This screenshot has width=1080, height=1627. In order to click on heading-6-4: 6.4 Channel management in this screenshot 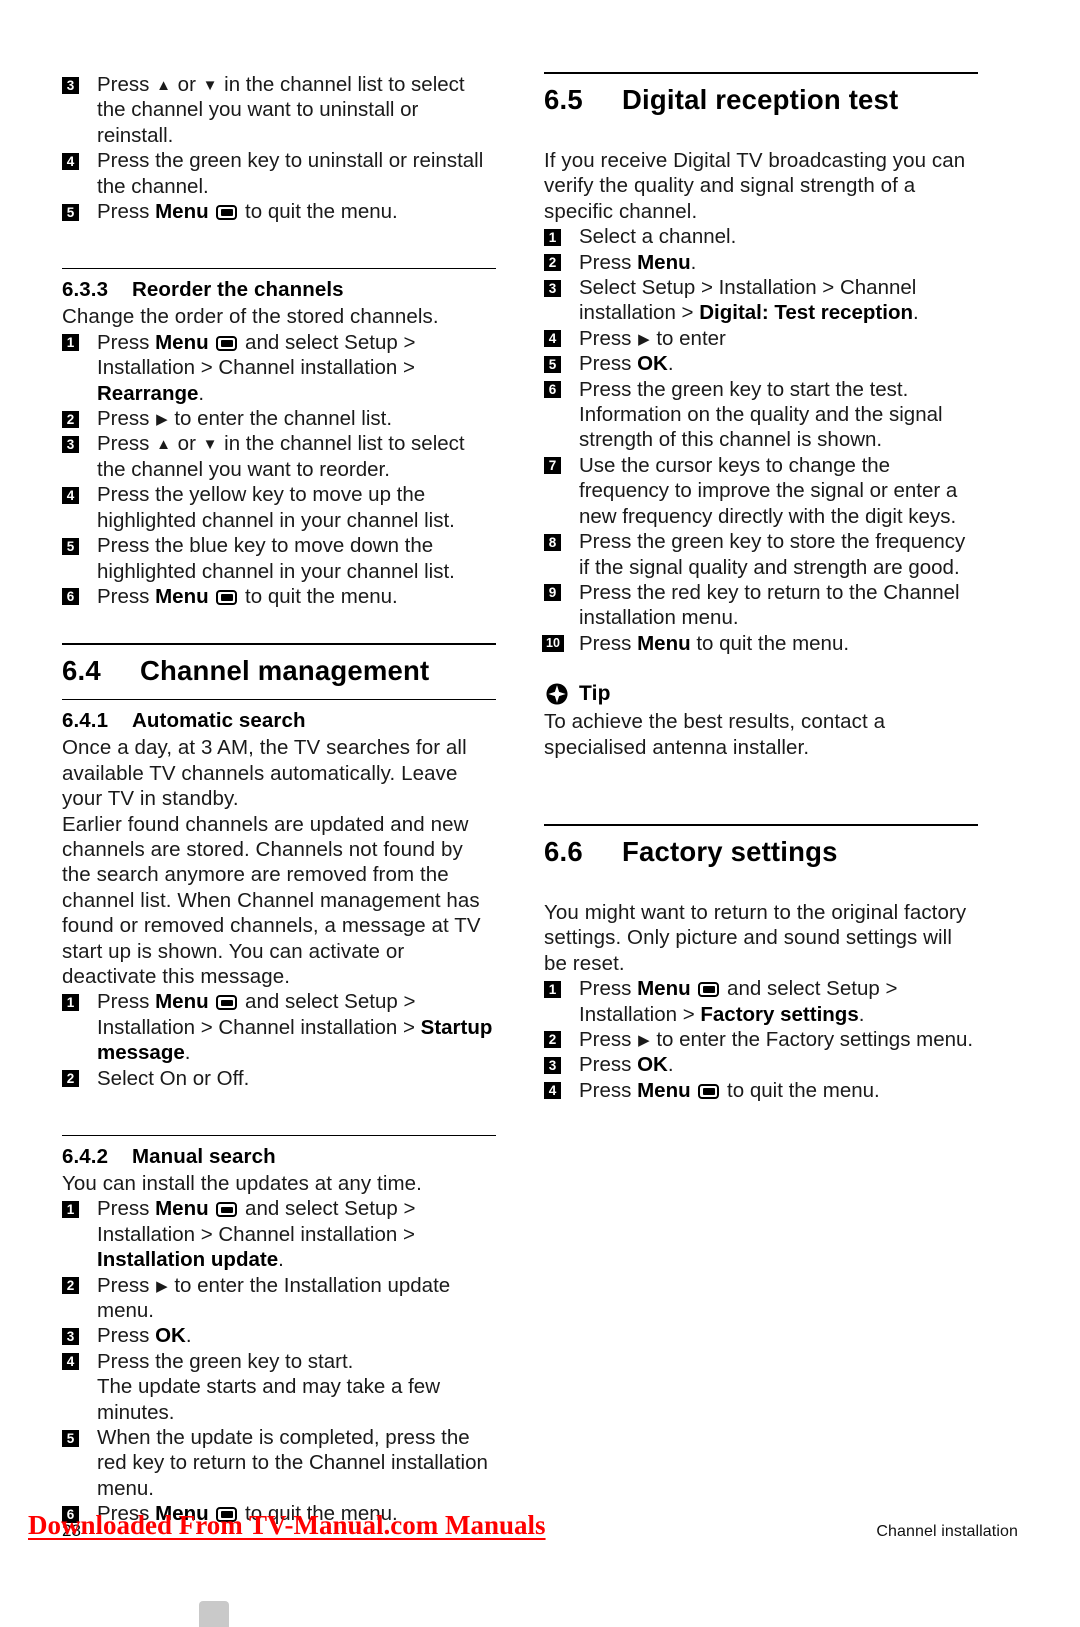, I will do `click(279, 672)`.